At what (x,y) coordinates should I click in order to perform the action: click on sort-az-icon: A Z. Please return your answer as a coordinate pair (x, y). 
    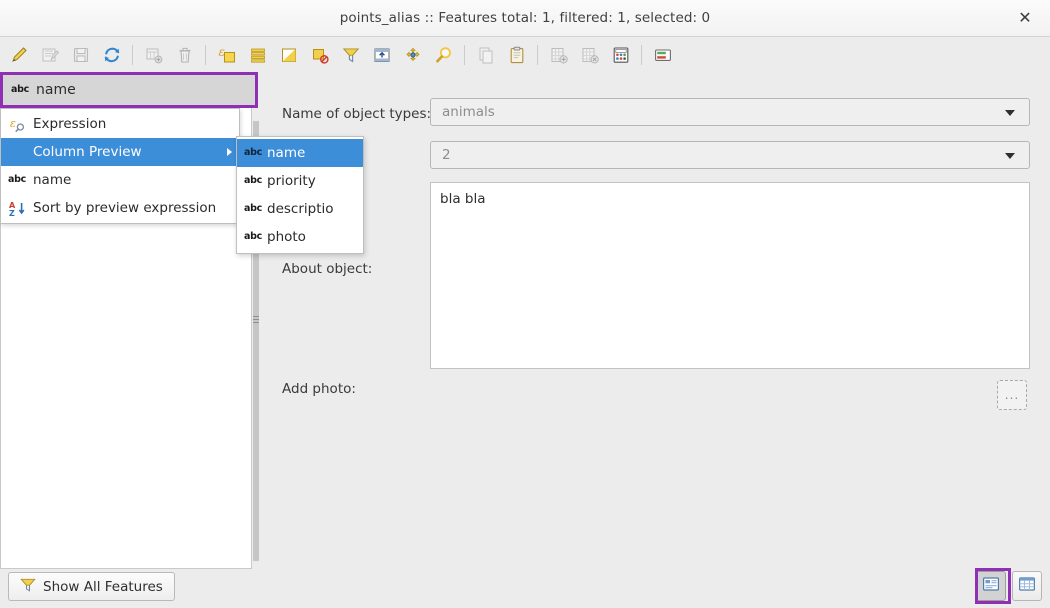
    Looking at the image, I should click on (17, 208).